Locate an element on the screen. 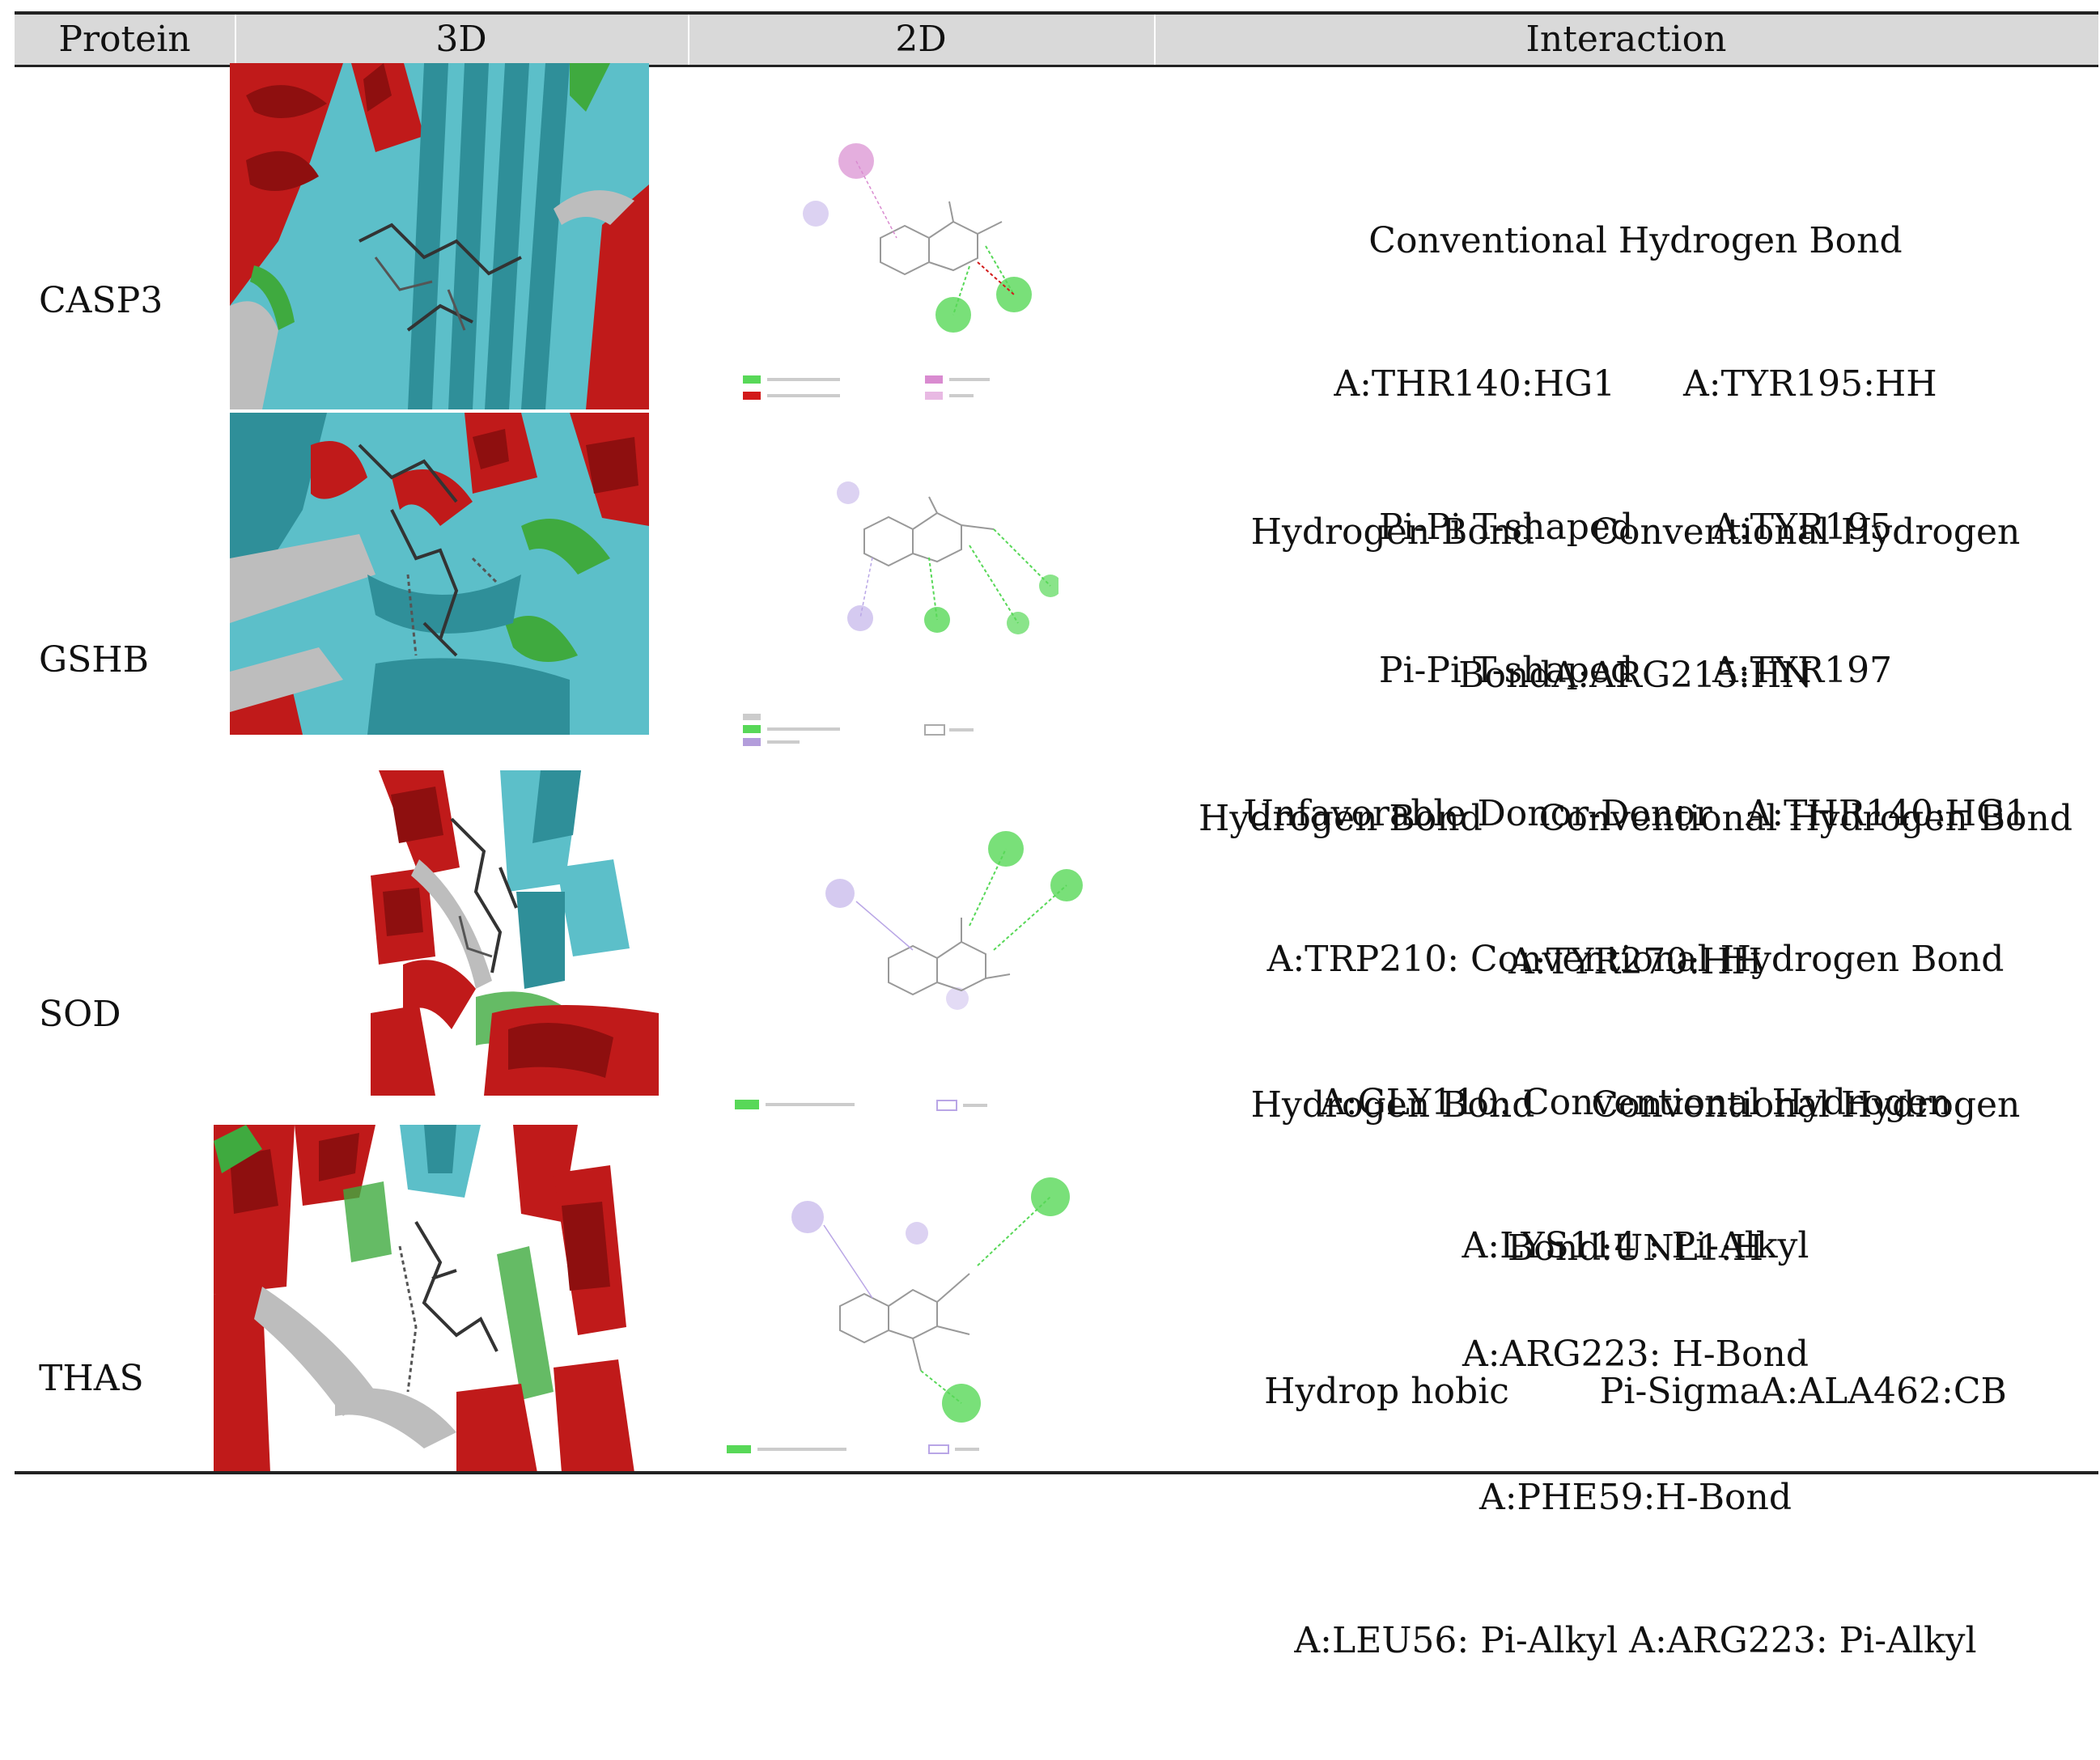  bottom-rule is located at coordinates (1056, 1472).